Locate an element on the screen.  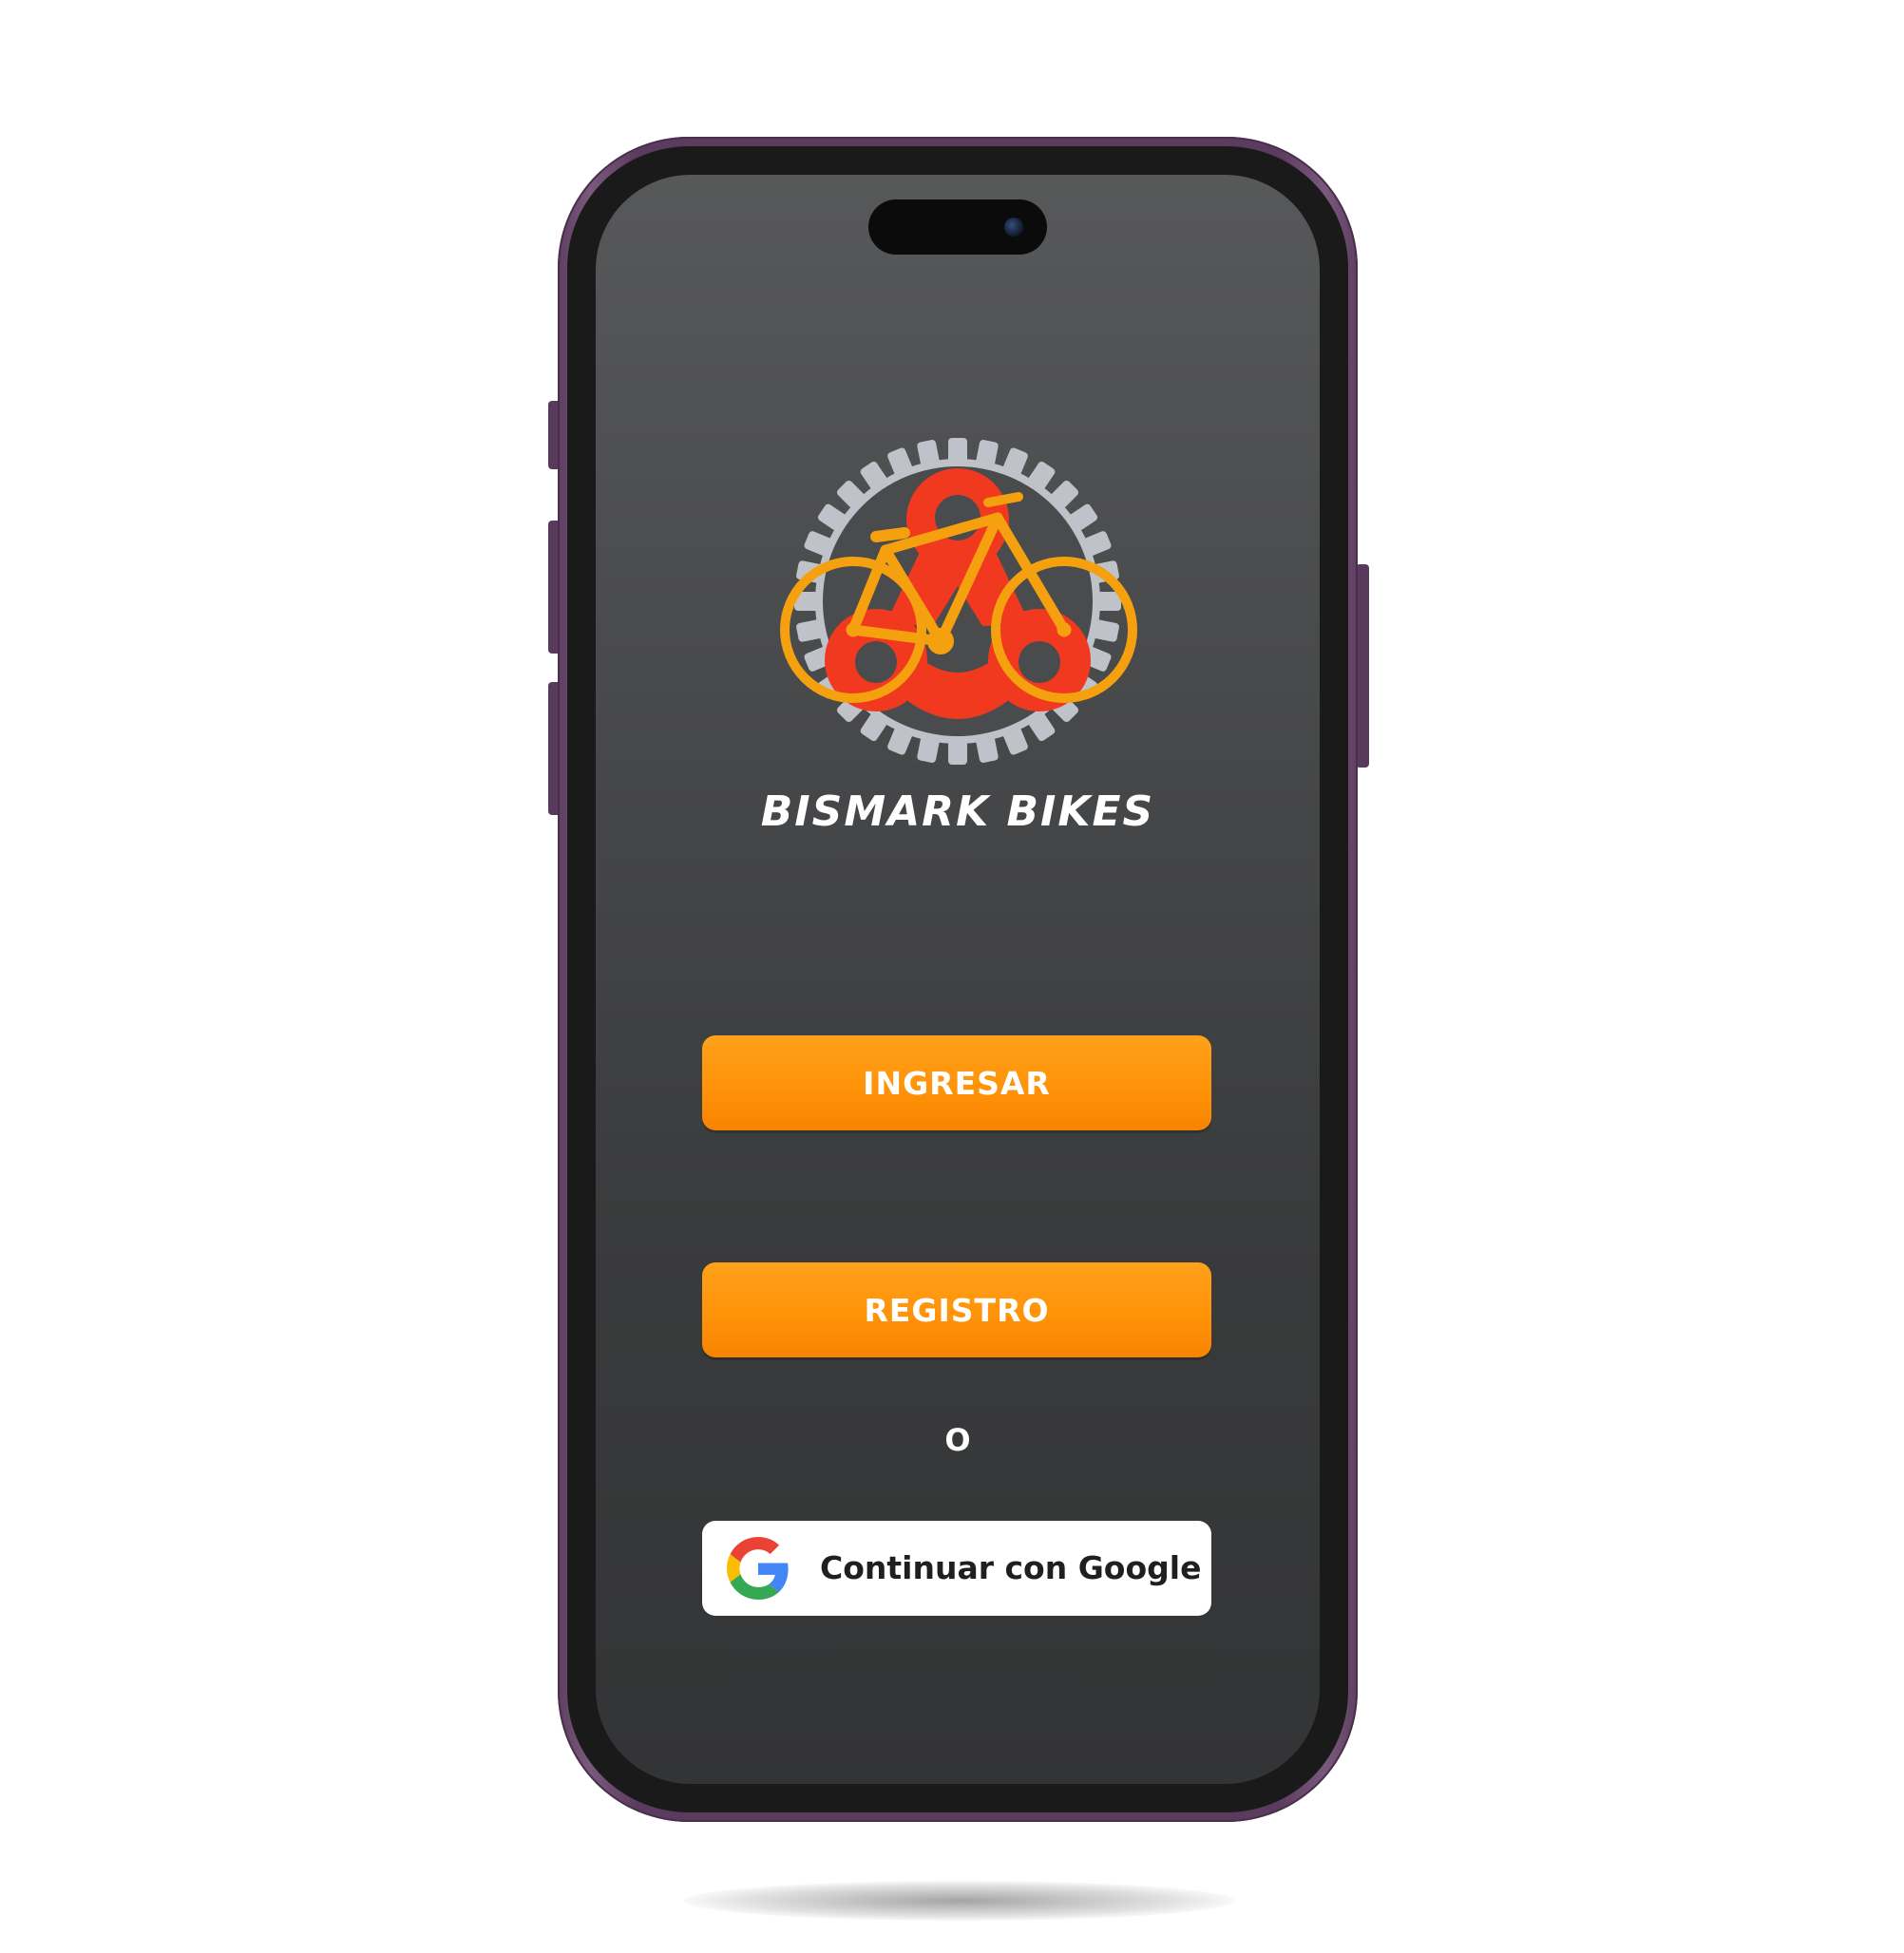
brand-logo is located at coordinates (957, 601).